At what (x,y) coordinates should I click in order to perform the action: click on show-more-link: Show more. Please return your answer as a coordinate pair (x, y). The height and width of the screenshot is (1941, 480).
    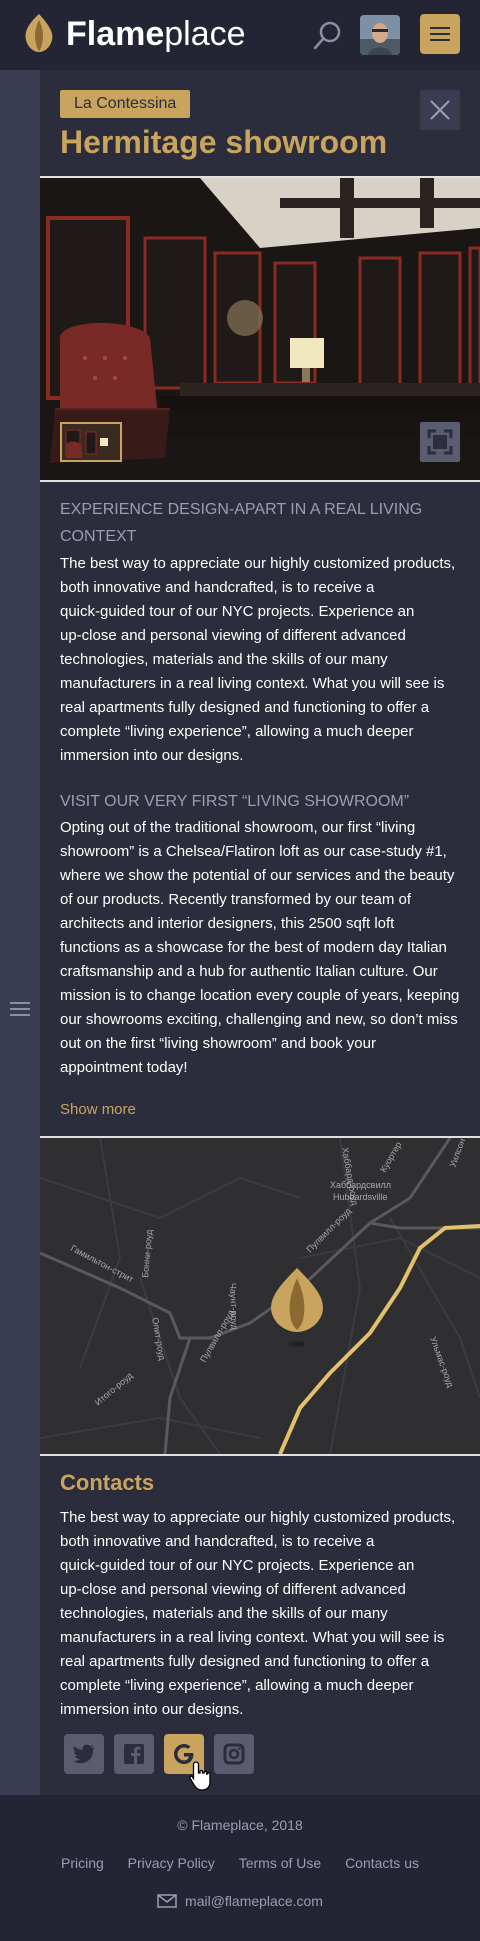
    Looking at the image, I should click on (98, 1110).